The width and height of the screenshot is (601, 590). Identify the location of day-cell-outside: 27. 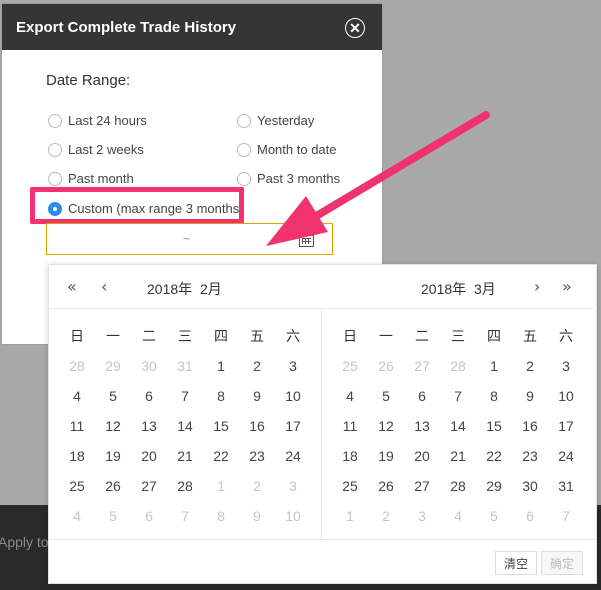
(422, 366).